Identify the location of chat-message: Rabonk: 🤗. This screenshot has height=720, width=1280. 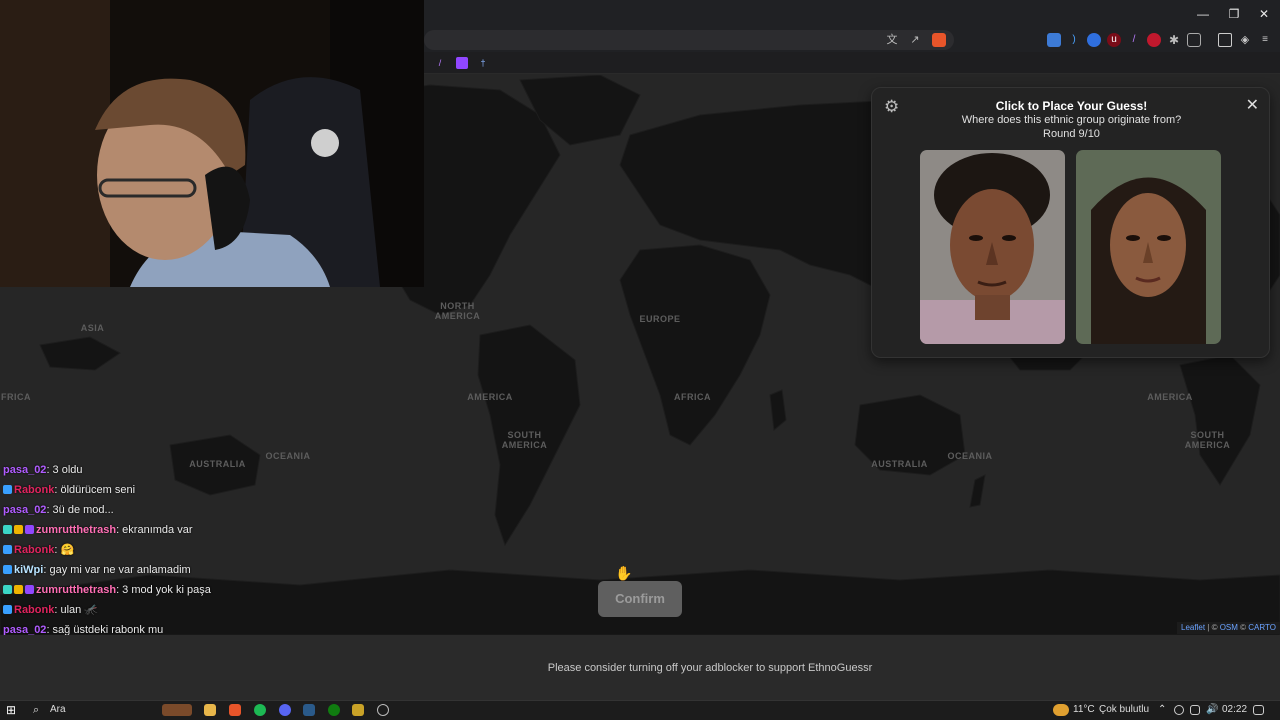
(213, 552).